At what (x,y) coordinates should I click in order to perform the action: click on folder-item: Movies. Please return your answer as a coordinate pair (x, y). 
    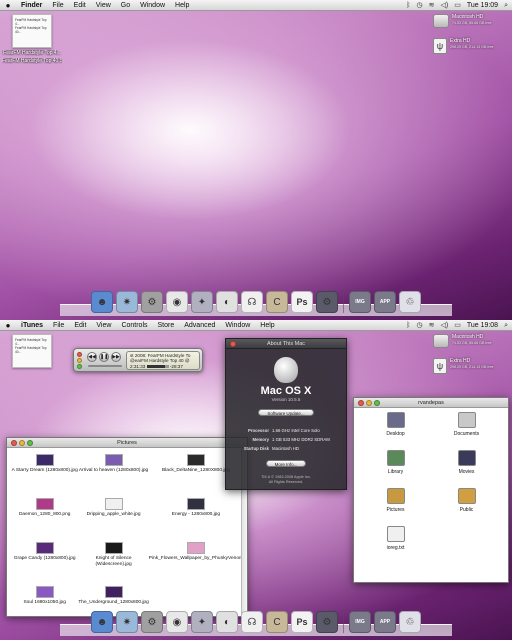
    Looking at the image, I should click on (466, 467).